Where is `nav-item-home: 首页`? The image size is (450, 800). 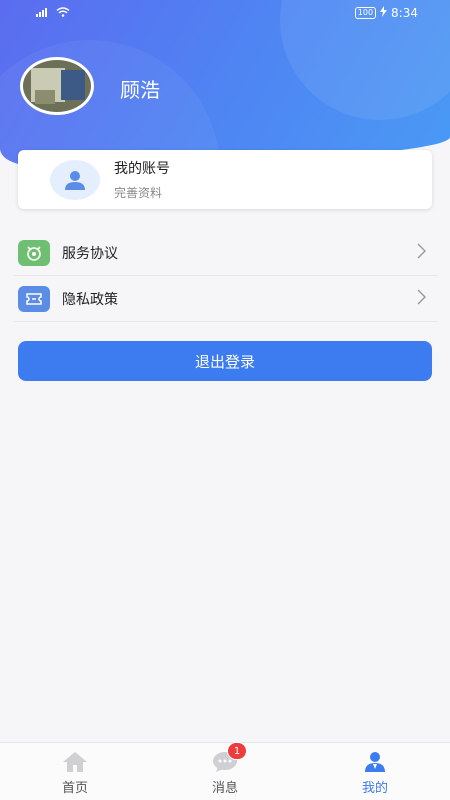 nav-item-home: 首页 is located at coordinates (75, 771).